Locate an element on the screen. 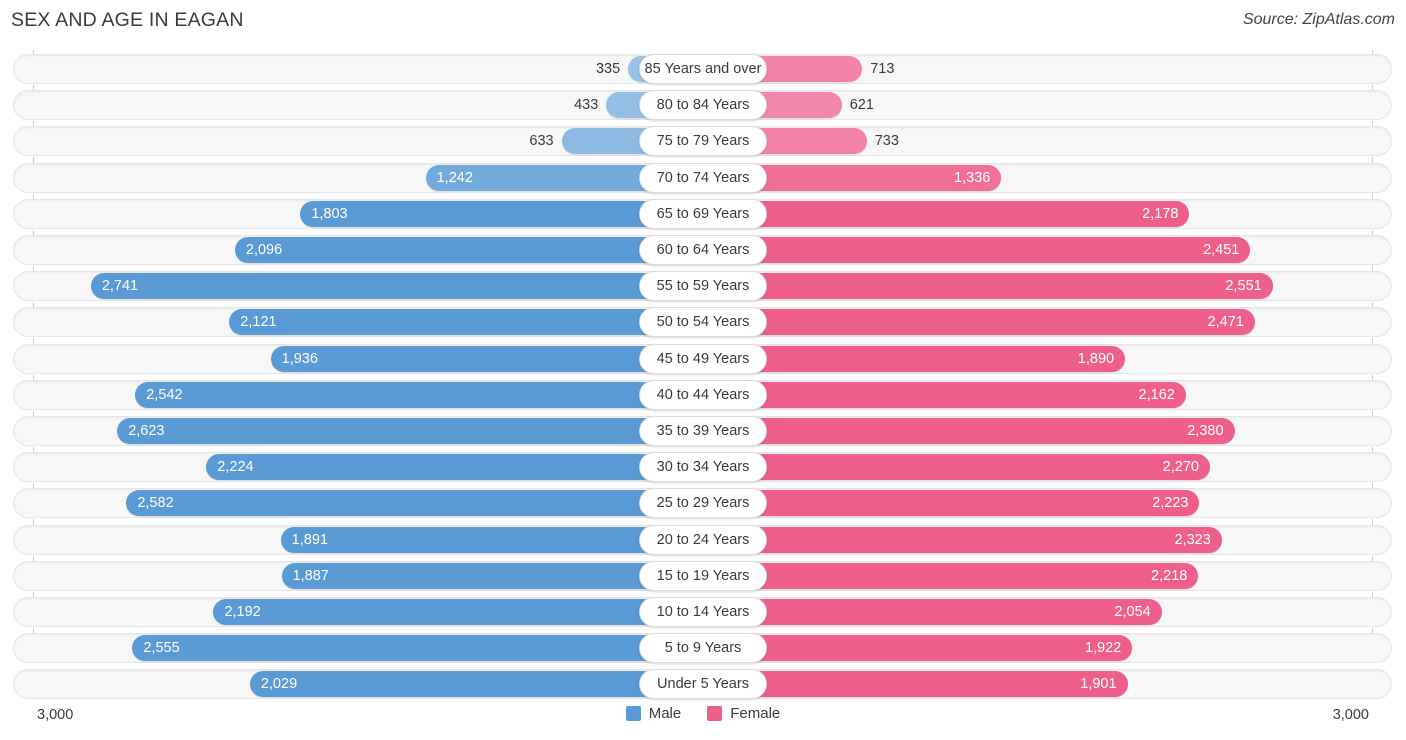 The image size is (1406, 740). age-group-row: 1,891 2,323 20 to 24 Years is located at coordinates (702, 539).